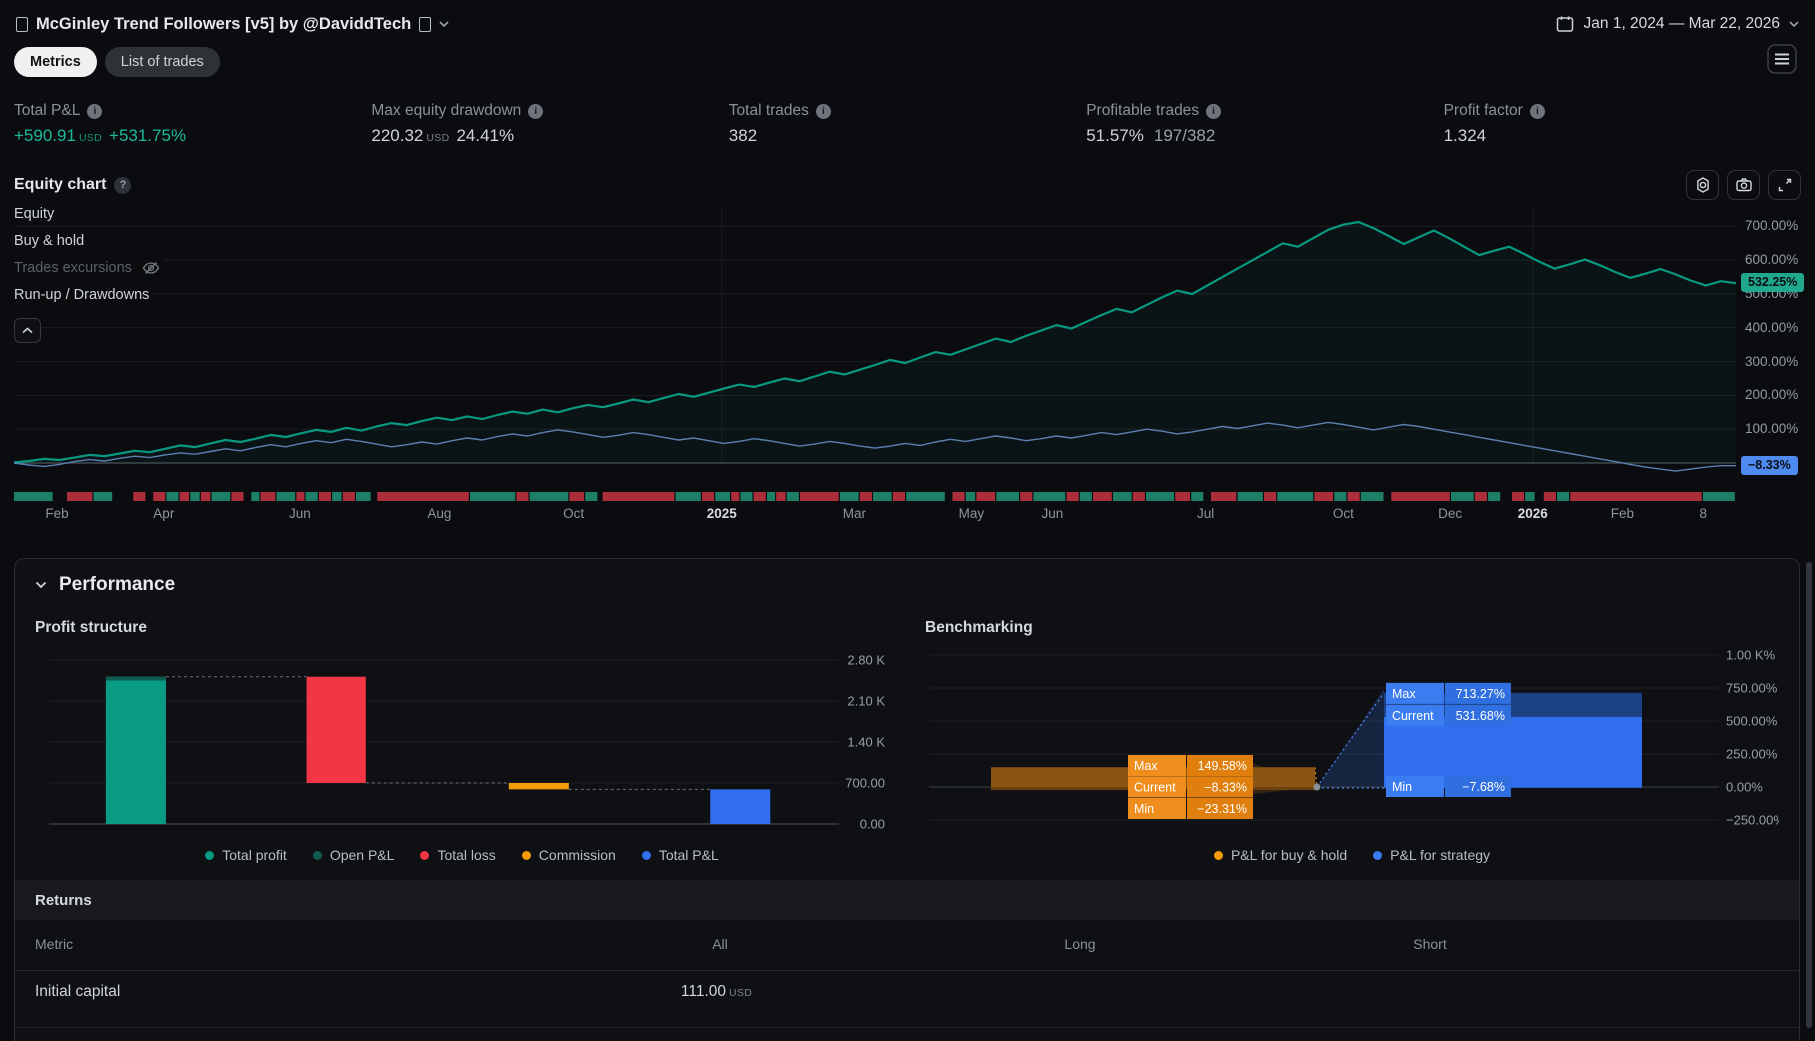 The height and width of the screenshot is (1041, 1815). Describe the element at coordinates (1772, 429) in the screenshot. I see `y-axis-tick: 100.00%` at that location.